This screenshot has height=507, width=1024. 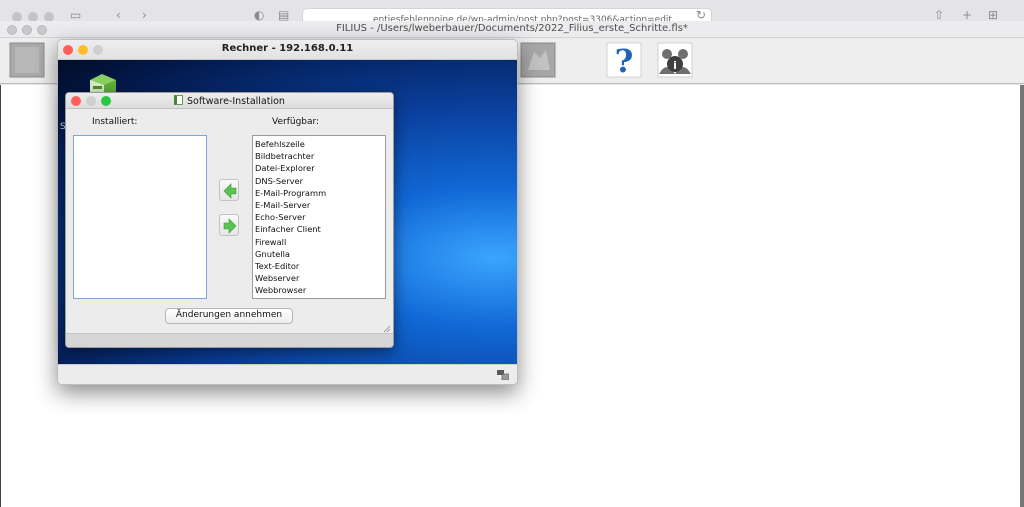 What do you see at coordinates (229, 316) in the screenshot?
I see `apply-changes-button: Änderungen annehmen` at bounding box center [229, 316].